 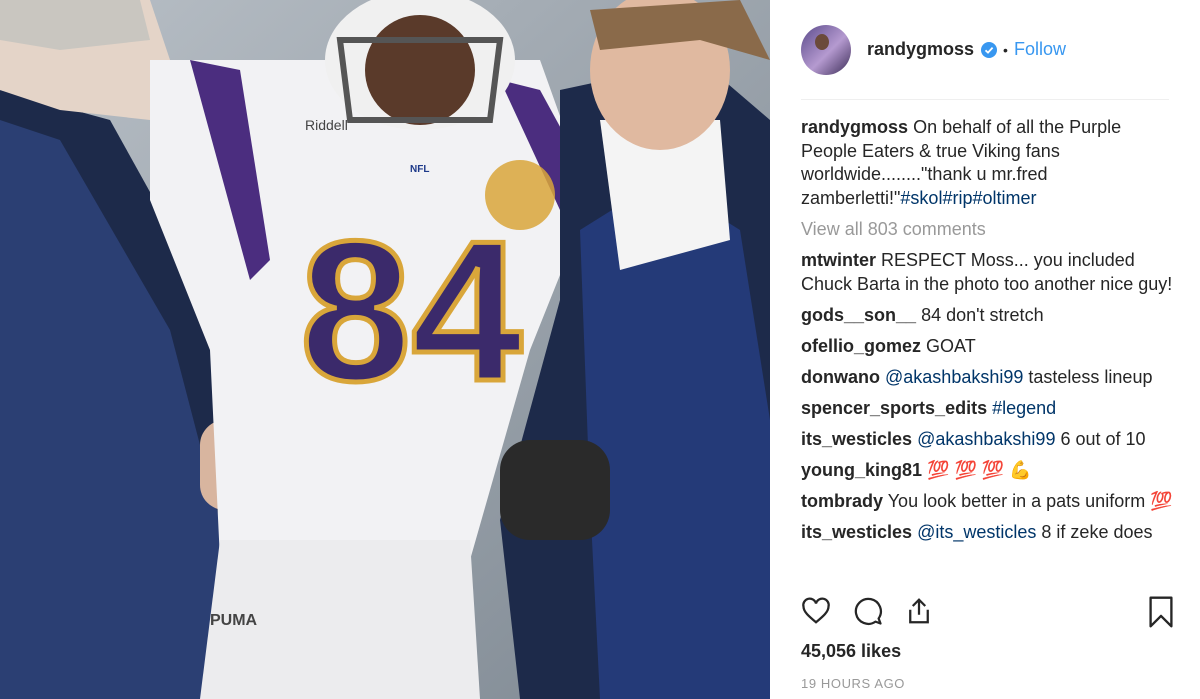 What do you see at coordinates (851, 651) in the screenshot?
I see `likes-count: 45,056 likes` at bounding box center [851, 651].